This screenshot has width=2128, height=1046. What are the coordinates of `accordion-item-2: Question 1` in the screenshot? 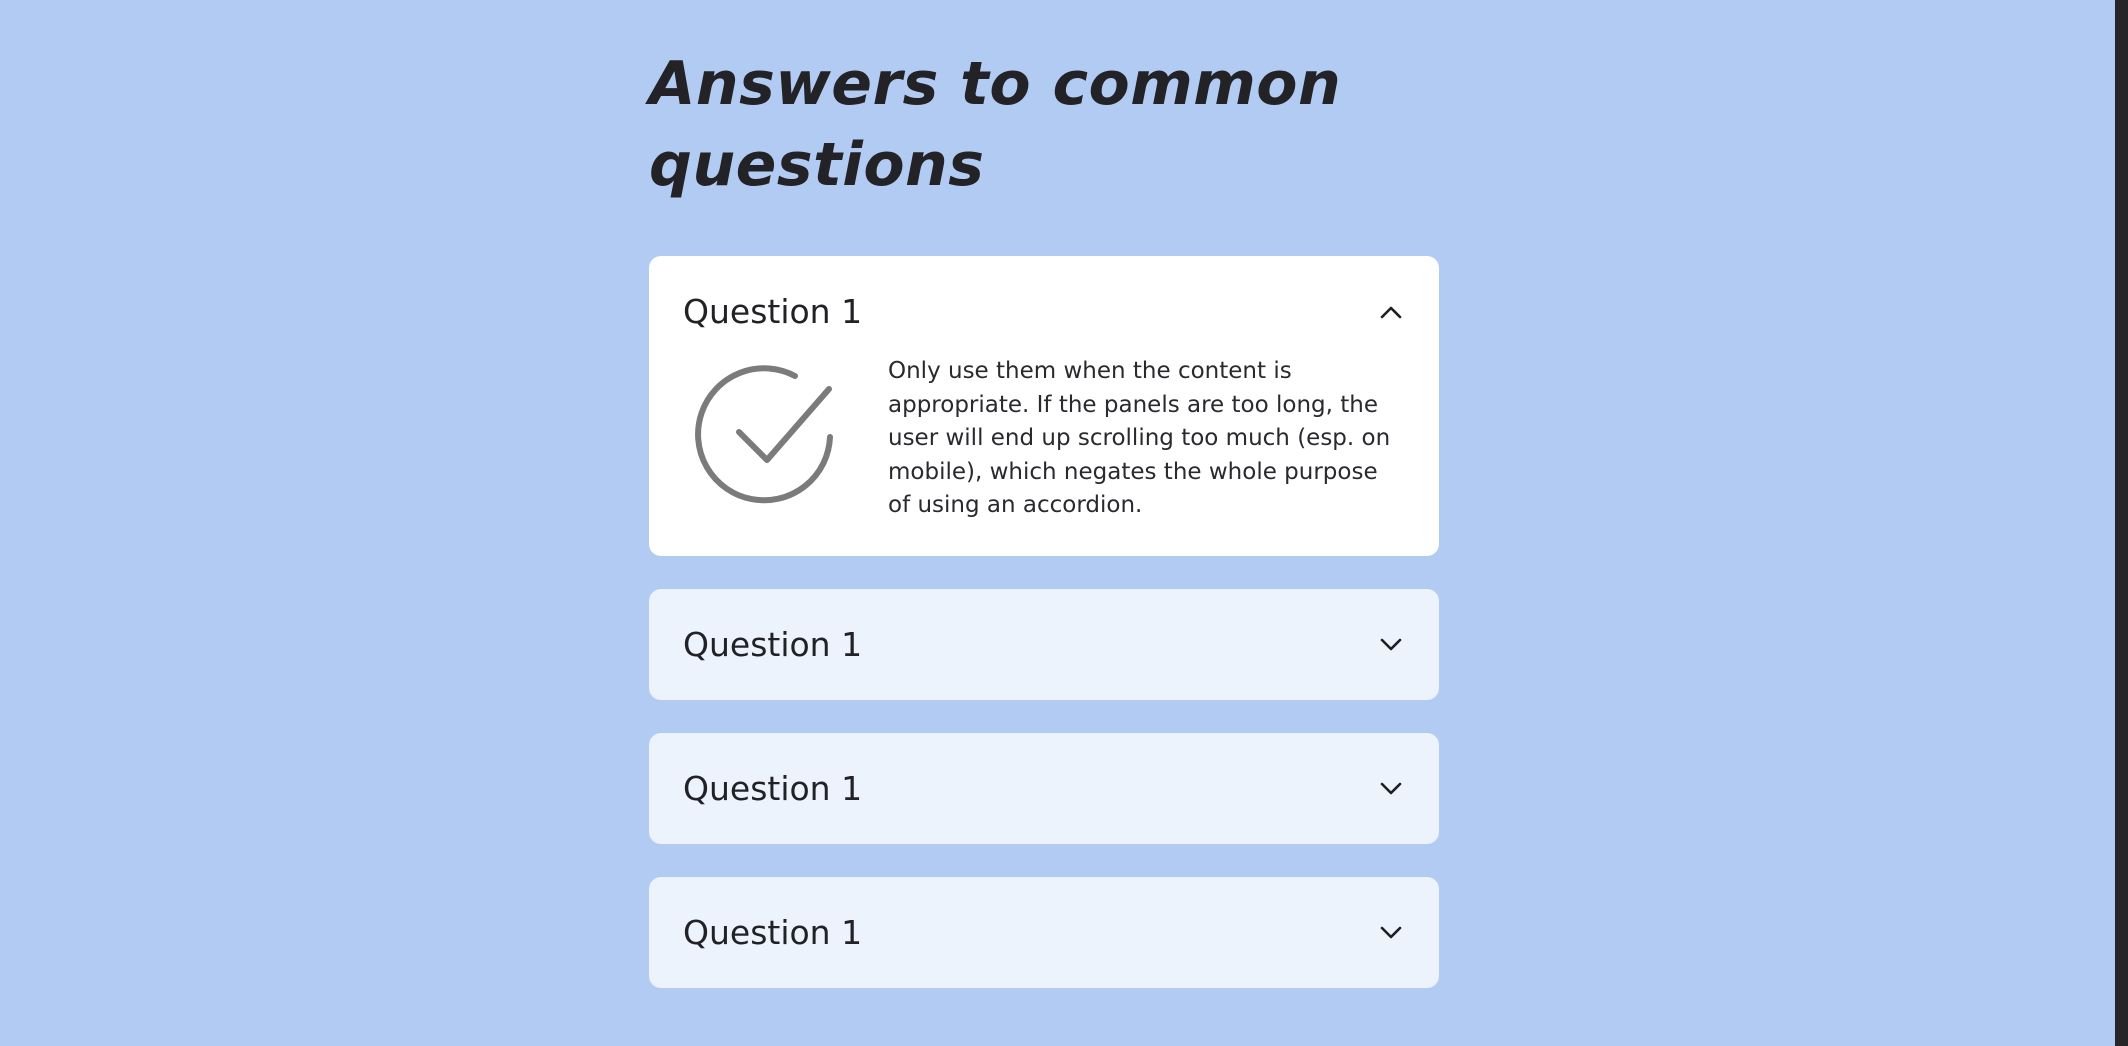 It's located at (1044, 644).